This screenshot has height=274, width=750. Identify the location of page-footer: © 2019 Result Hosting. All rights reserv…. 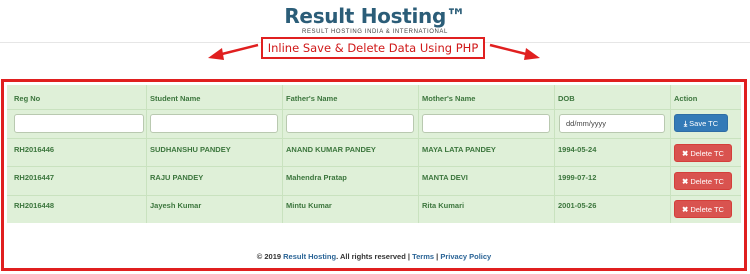
(374, 256).